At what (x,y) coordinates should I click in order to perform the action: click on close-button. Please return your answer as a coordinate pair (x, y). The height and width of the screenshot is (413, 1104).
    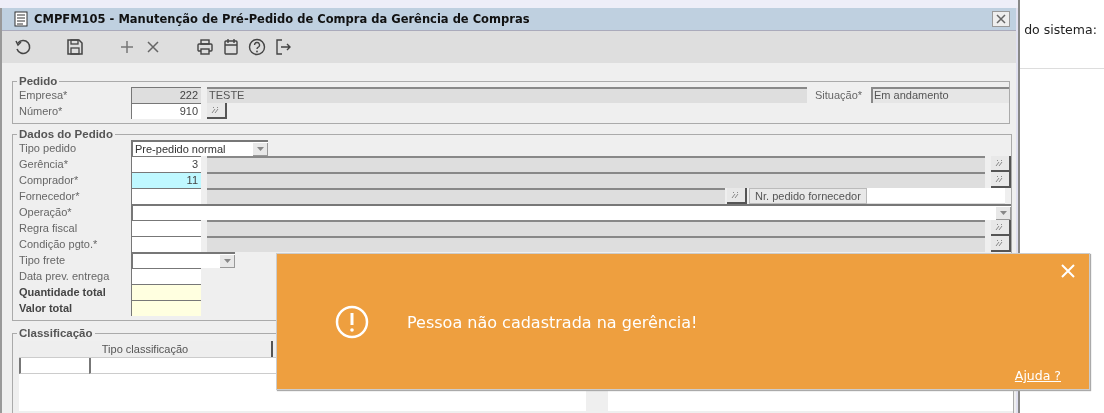
    Looking at the image, I should click on (1001, 19).